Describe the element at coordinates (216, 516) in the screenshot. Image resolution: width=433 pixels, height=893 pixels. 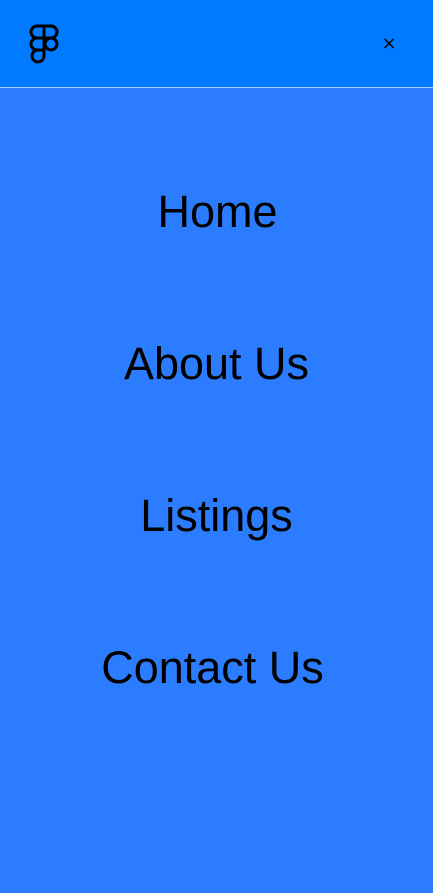
I see `menu-item-listings: Listings` at that location.